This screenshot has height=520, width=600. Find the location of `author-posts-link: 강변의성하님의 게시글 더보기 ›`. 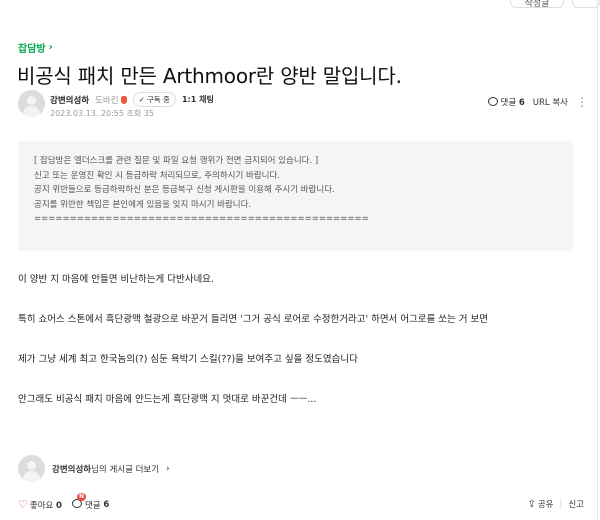

author-posts-link: 강변의성하님의 게시글 더보기 › is located at coordinates (93, 468).